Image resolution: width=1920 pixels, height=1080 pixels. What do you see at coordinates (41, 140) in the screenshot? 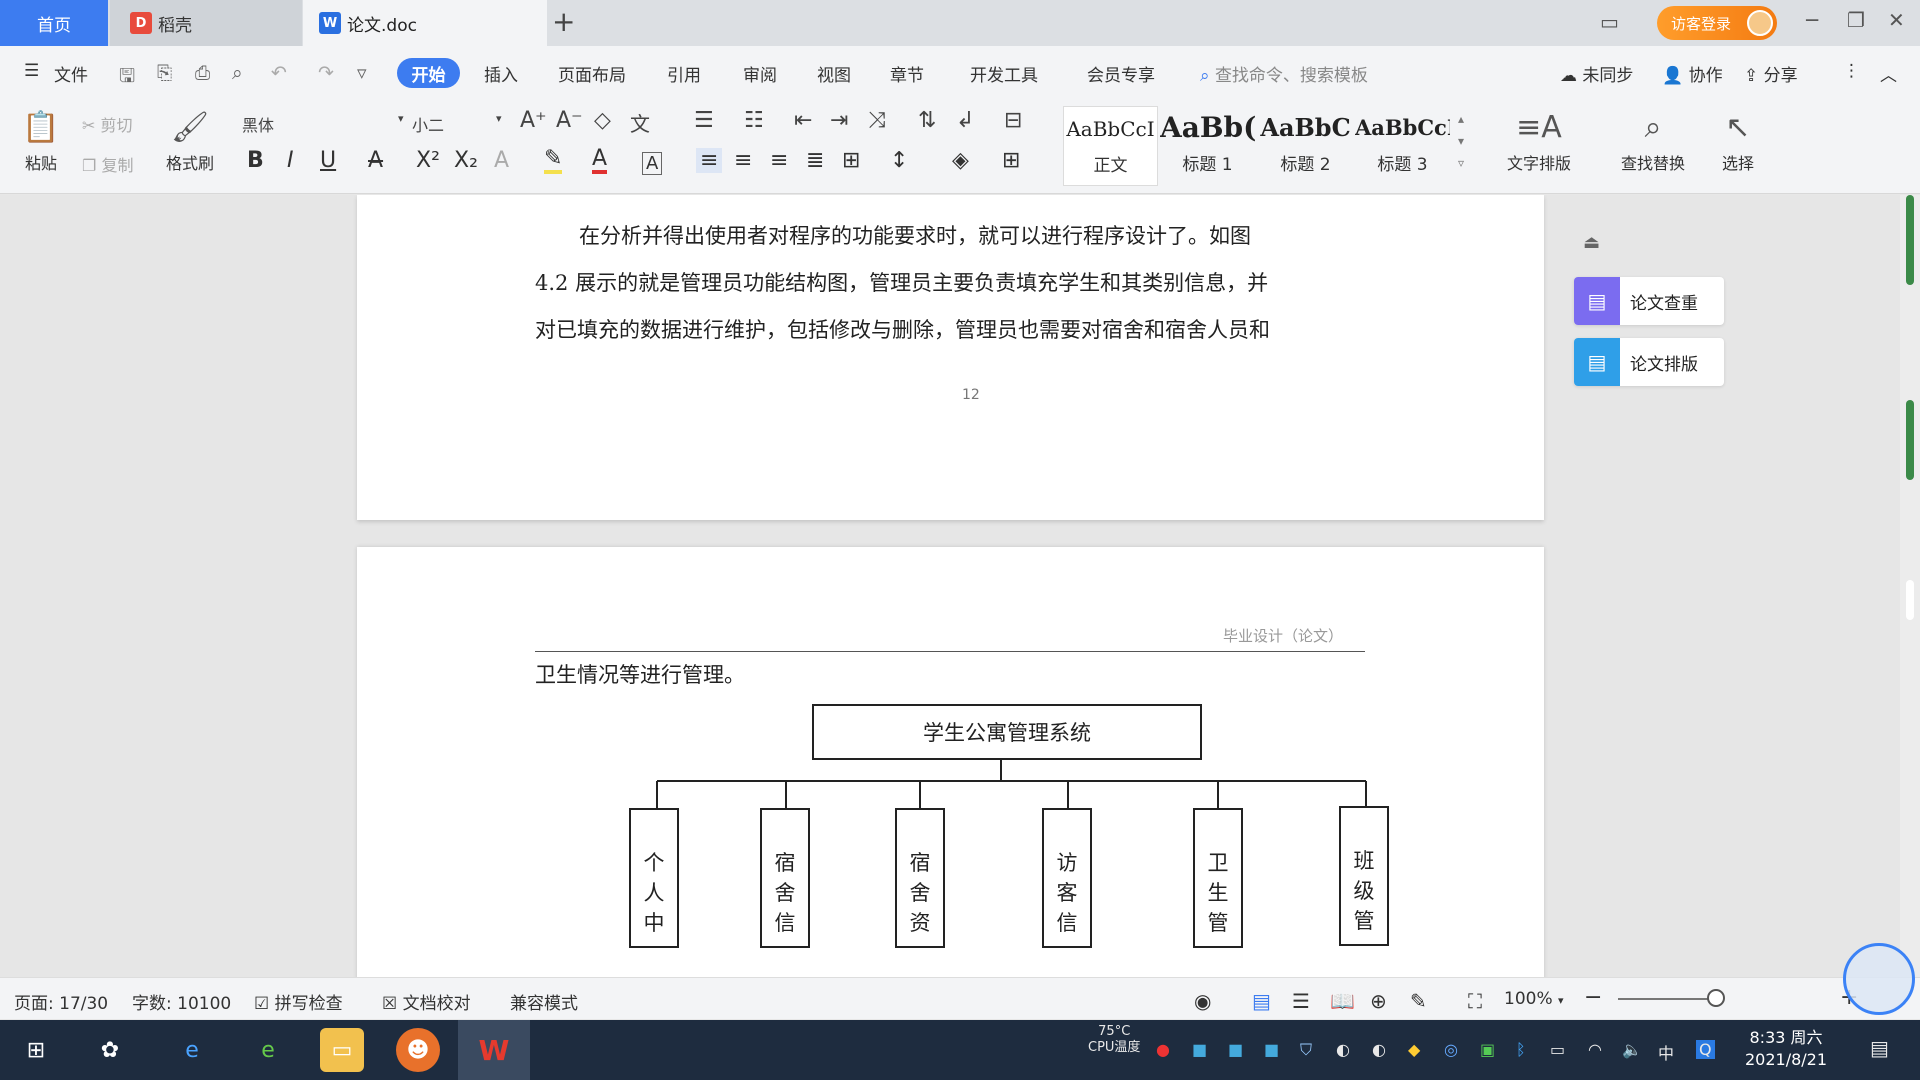
I see `paste-button: 📋 粘贴` at bounding box center [41, 140].